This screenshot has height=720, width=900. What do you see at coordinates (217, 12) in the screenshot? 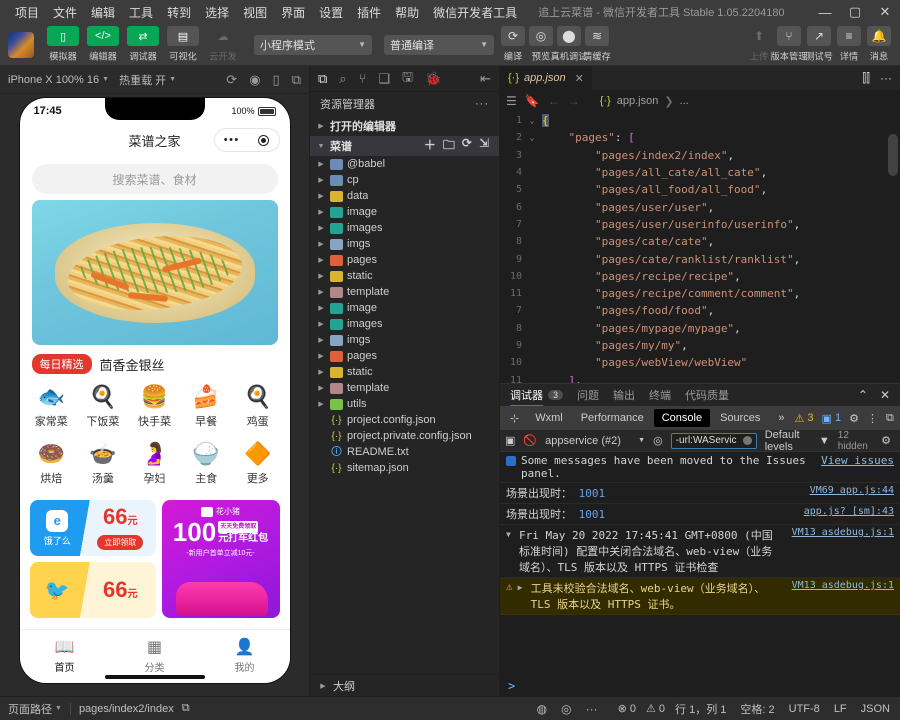
I see `menu-item-5: 选择` at bounding box center [217, 12].